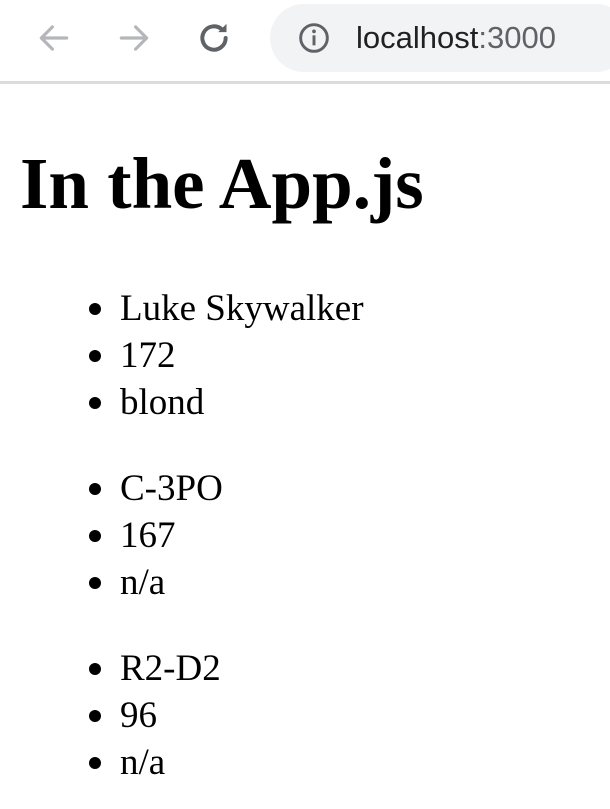 This screenshot has width=610, height=809. I want to click on arrow-left-icon, so click(54, 38).